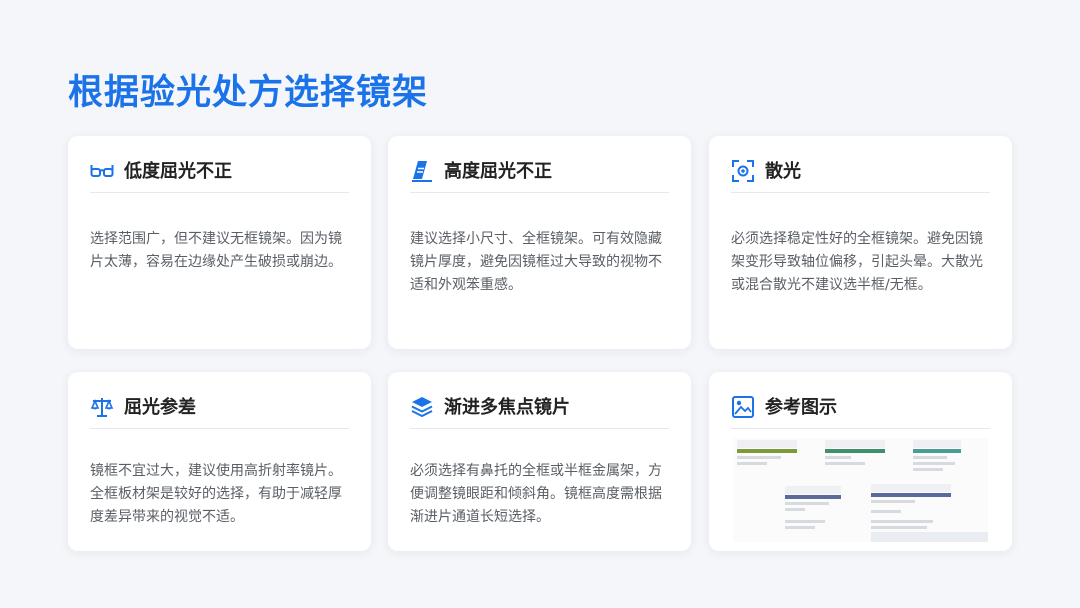 The height and width of the screenshot is (608, 1080). Describe the element at coordinates (219, 412) in the screenshot. I see `card-header: 屈光参差` at that location.